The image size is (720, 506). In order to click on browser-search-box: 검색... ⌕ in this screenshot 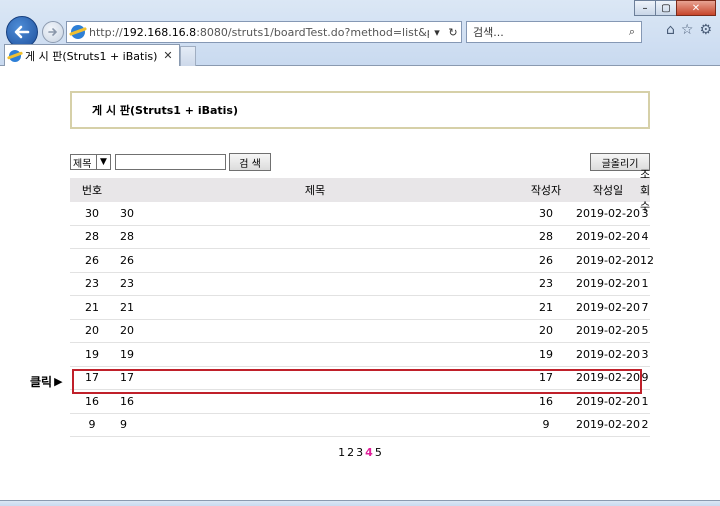, I will do `click(554, 32)`.